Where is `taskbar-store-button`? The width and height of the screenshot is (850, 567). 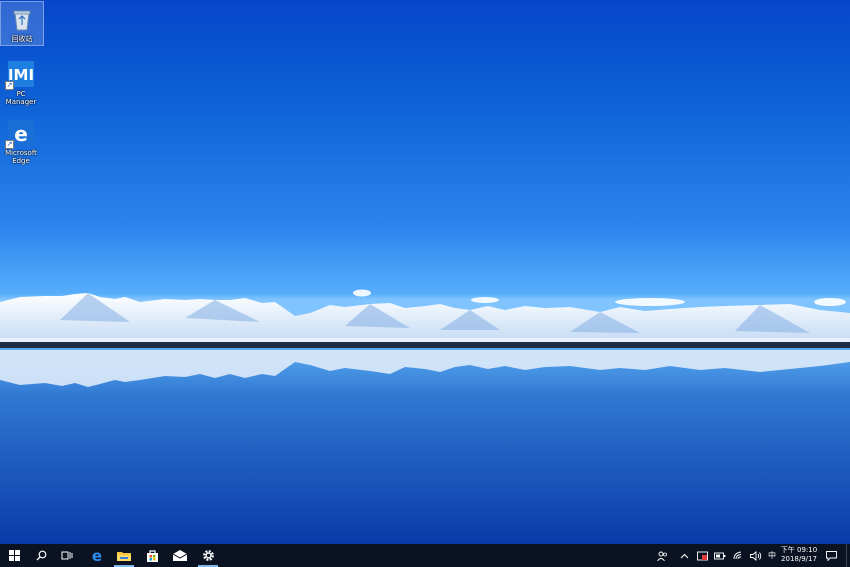
taskbar-store-button is located at coordinates (152, 555).